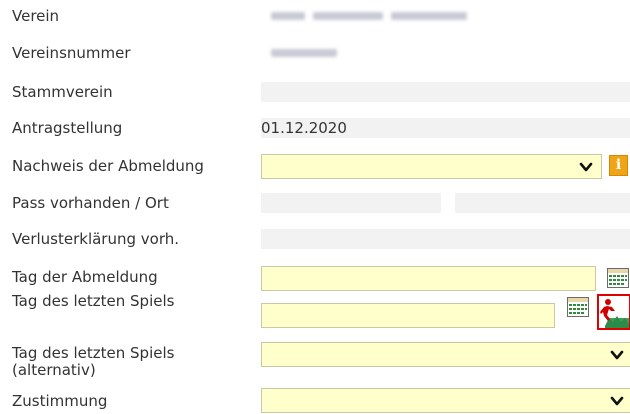  What do you see at coordinates (445, 53) in the screenshot?
I see `vereinsnummer-value` at bounding box center [445, 53].